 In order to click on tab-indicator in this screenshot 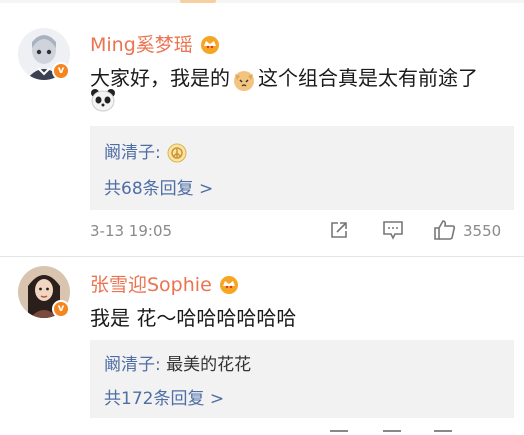, I will do `click(198, 1)`.